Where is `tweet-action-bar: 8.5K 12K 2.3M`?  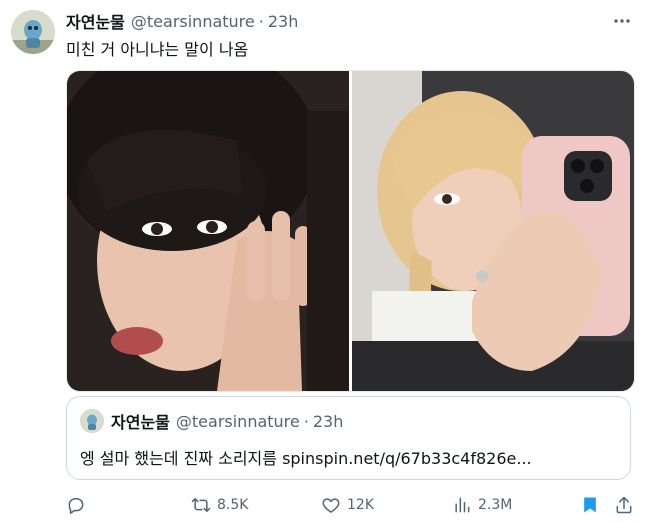 tweet-action-bar: 8.5K 12K 2.3M is located at coordinates (351, 505).